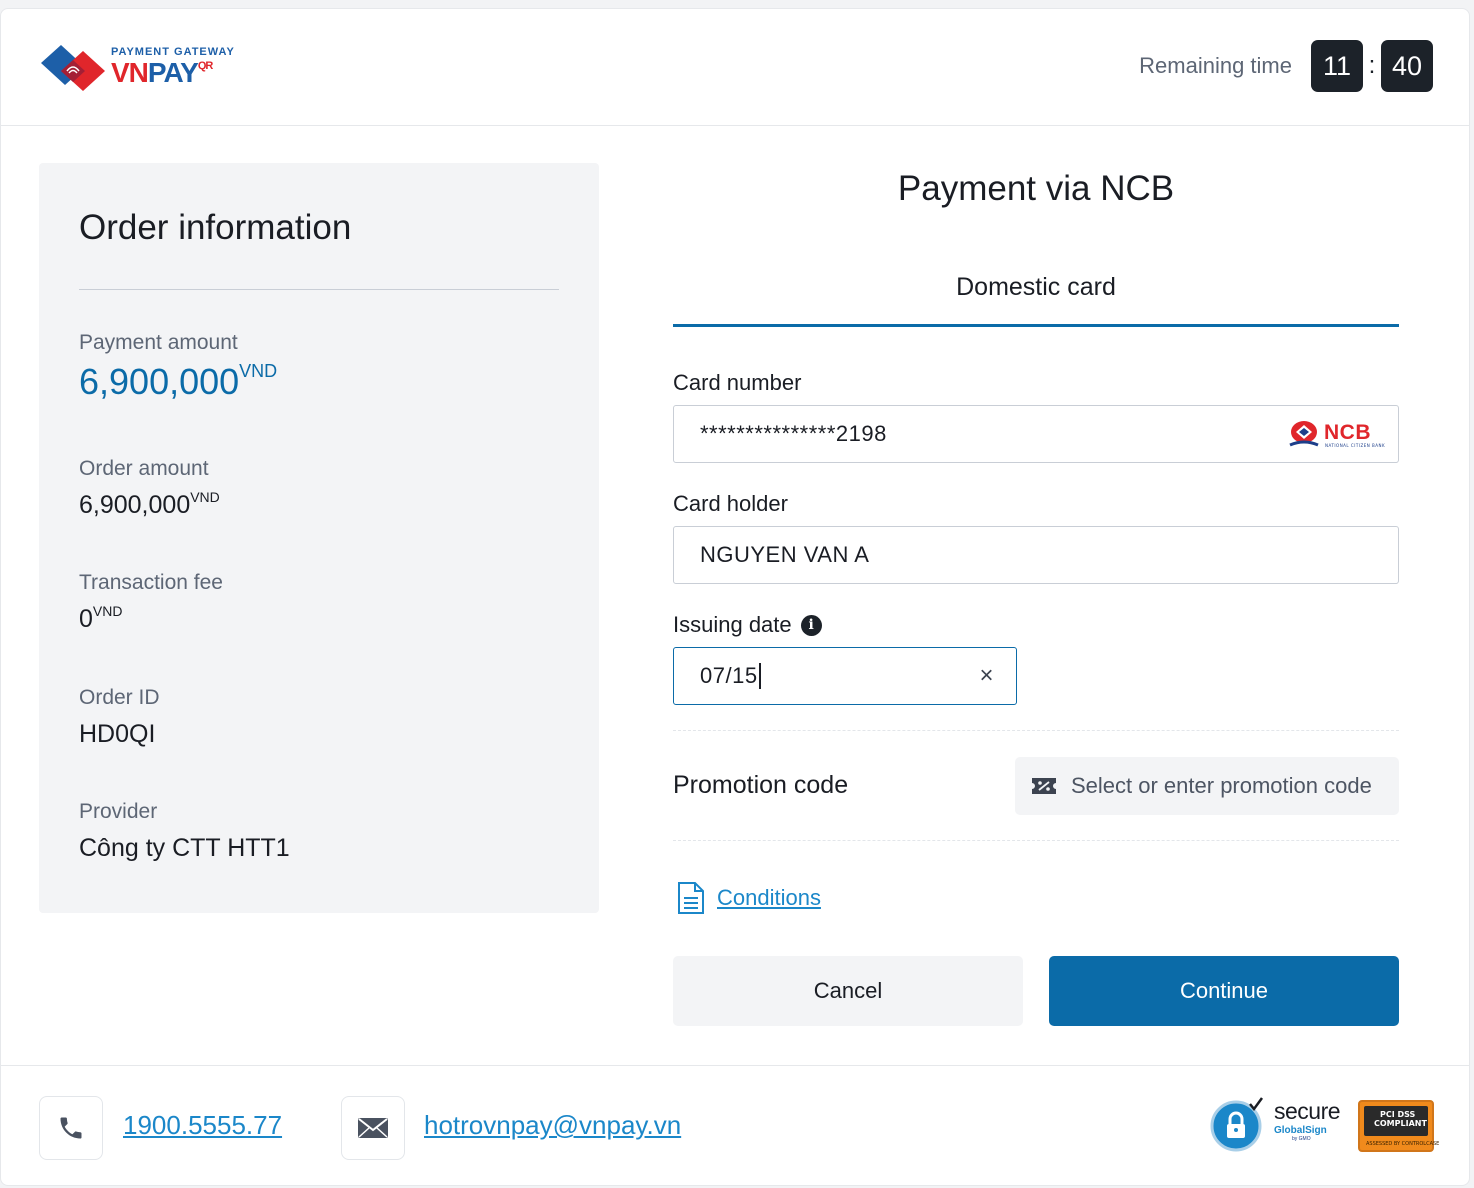 The image size is (1474, 1188). Describe the element at coordinates (1036, 555) in the screenshot. I see `card-holder-input: NGUYEN VAN A` at that location.